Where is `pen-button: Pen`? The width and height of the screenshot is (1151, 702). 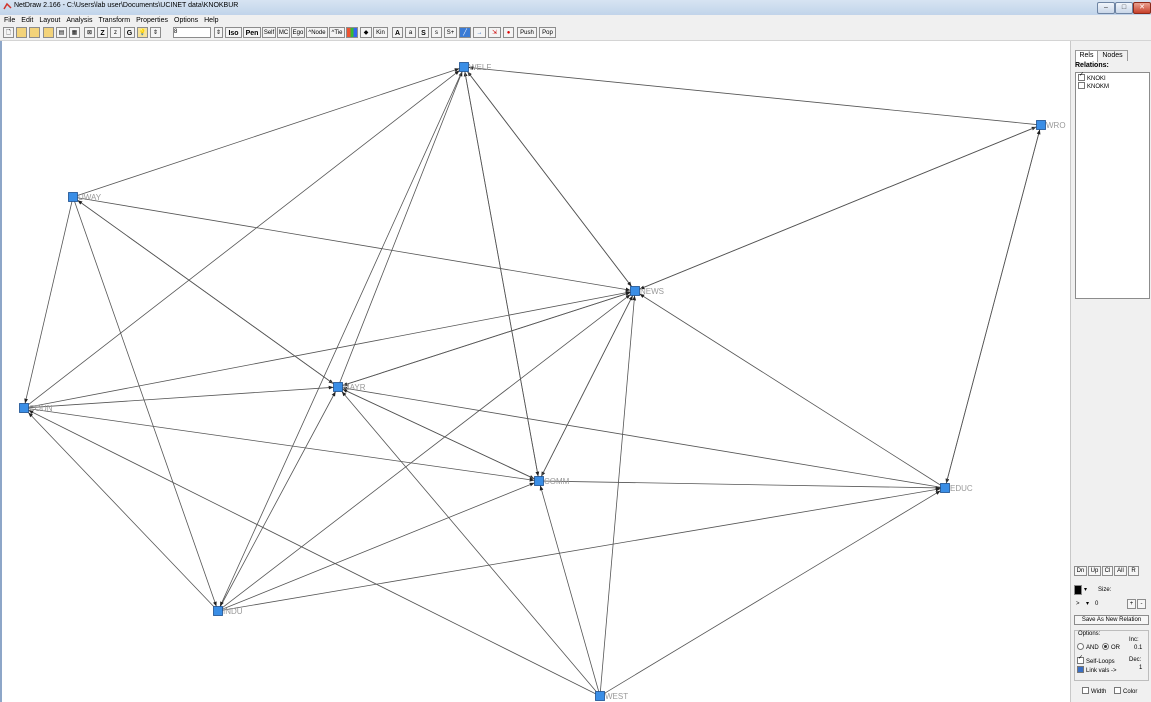
pen-button: Pen is located at coordinates (252, 32).